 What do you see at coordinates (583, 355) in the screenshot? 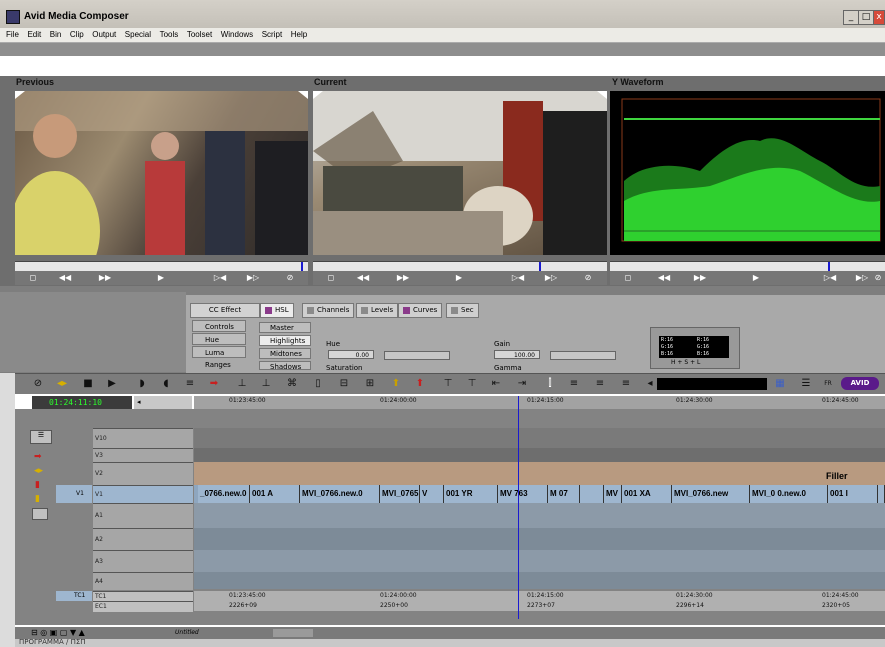
I see `gain-slider` at bounding box center [583, 355].